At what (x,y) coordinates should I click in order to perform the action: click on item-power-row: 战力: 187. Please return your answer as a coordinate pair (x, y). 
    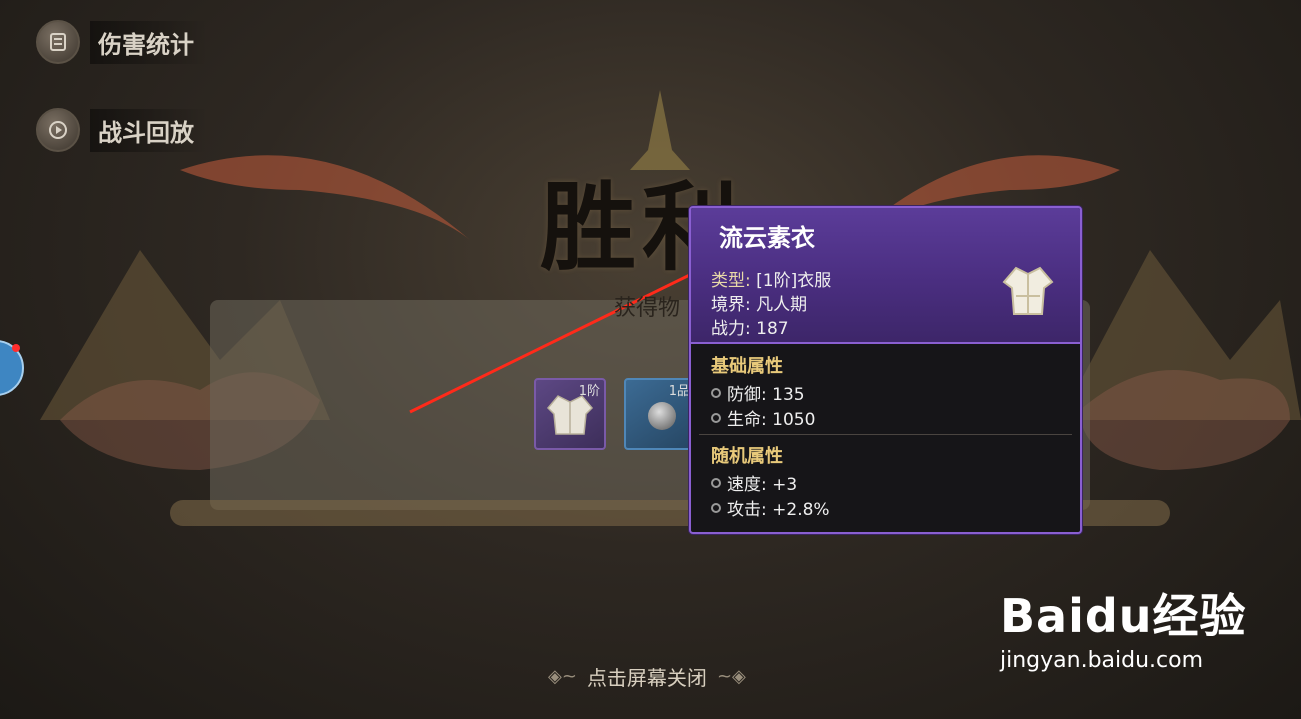
    Looking at the image, I should click on (750, 326).